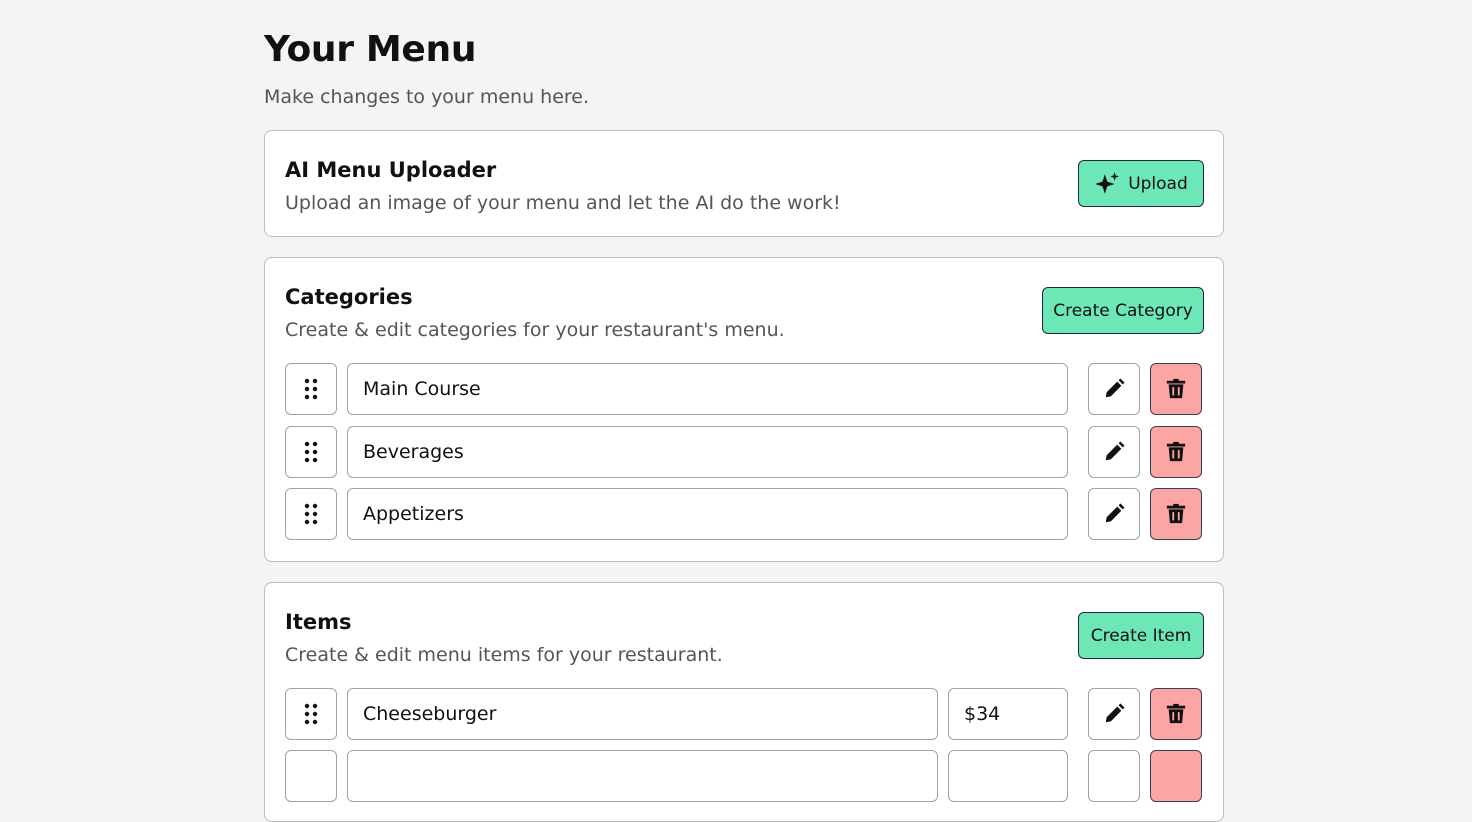 The height and width of the screenshot is (822, 1472). I want to click on category-name-field: Appetizers, so click(707, 514).